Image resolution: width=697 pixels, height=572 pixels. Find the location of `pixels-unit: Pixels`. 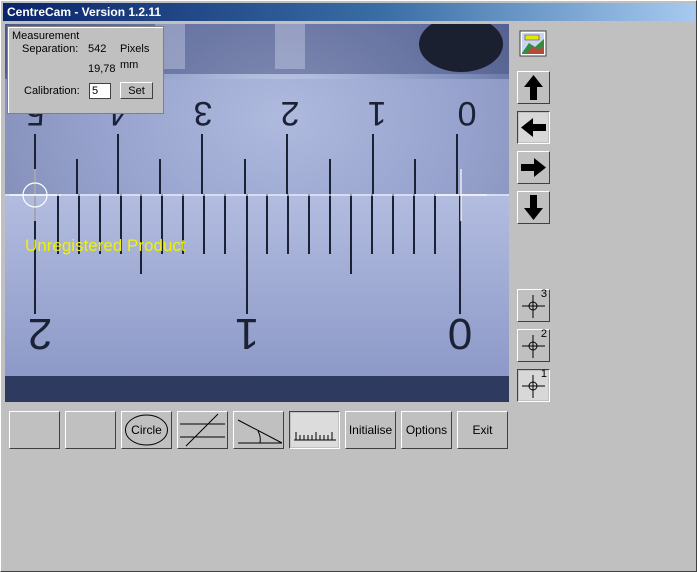

pixels-unit: Pixels is located at coordinates (135, 49).